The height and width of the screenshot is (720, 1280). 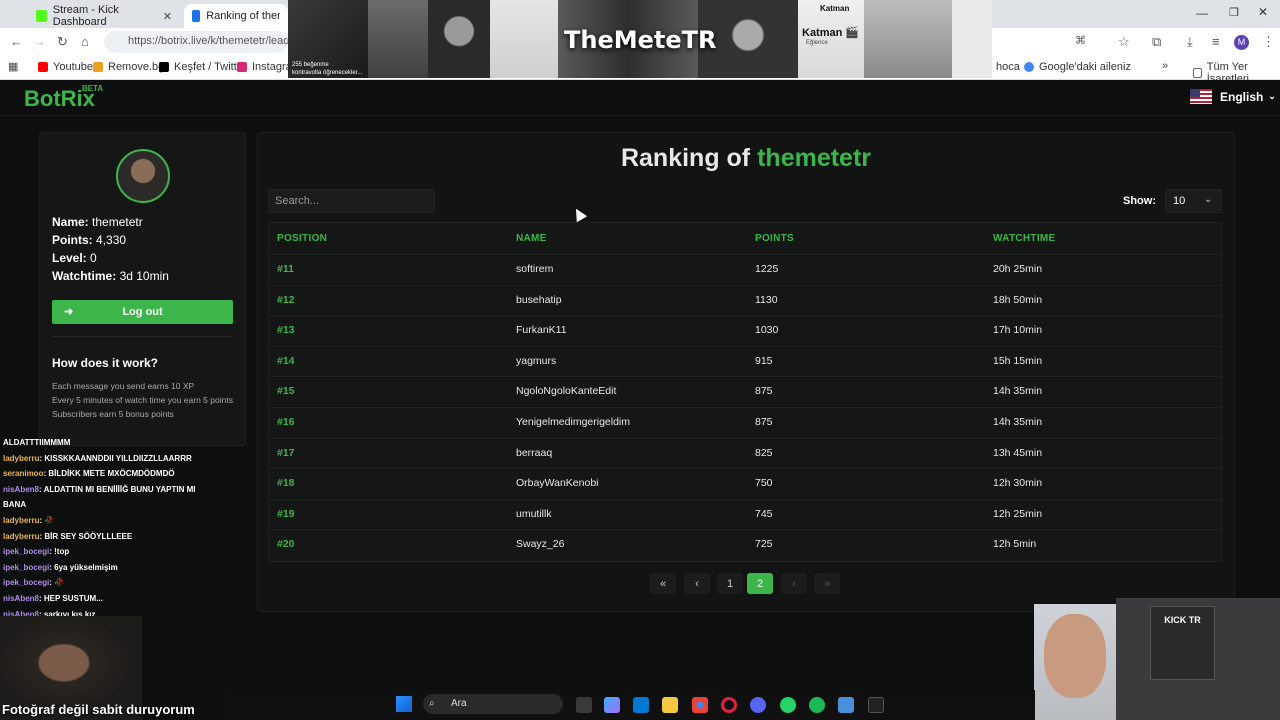 What do you see at coordinates (459, 39) in the screenshot?
I see `banner-photo` at bounding box center [459, 39].